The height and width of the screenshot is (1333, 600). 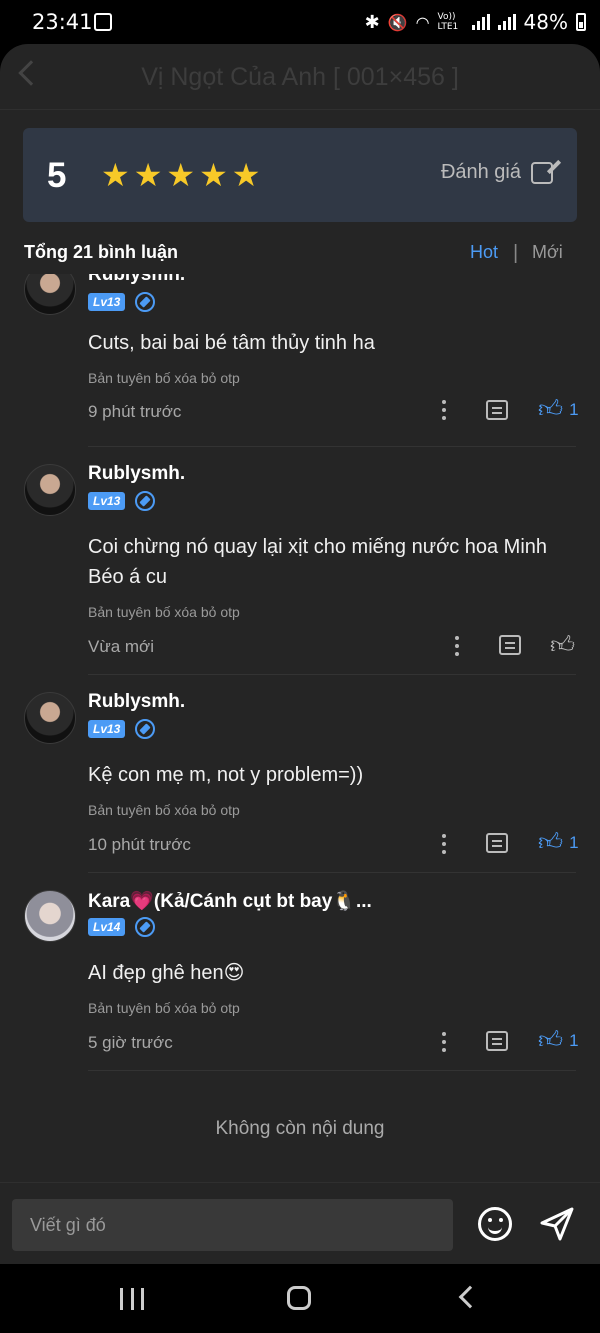 I want to click on system-nav-bar, so click(x=300, y=1298).